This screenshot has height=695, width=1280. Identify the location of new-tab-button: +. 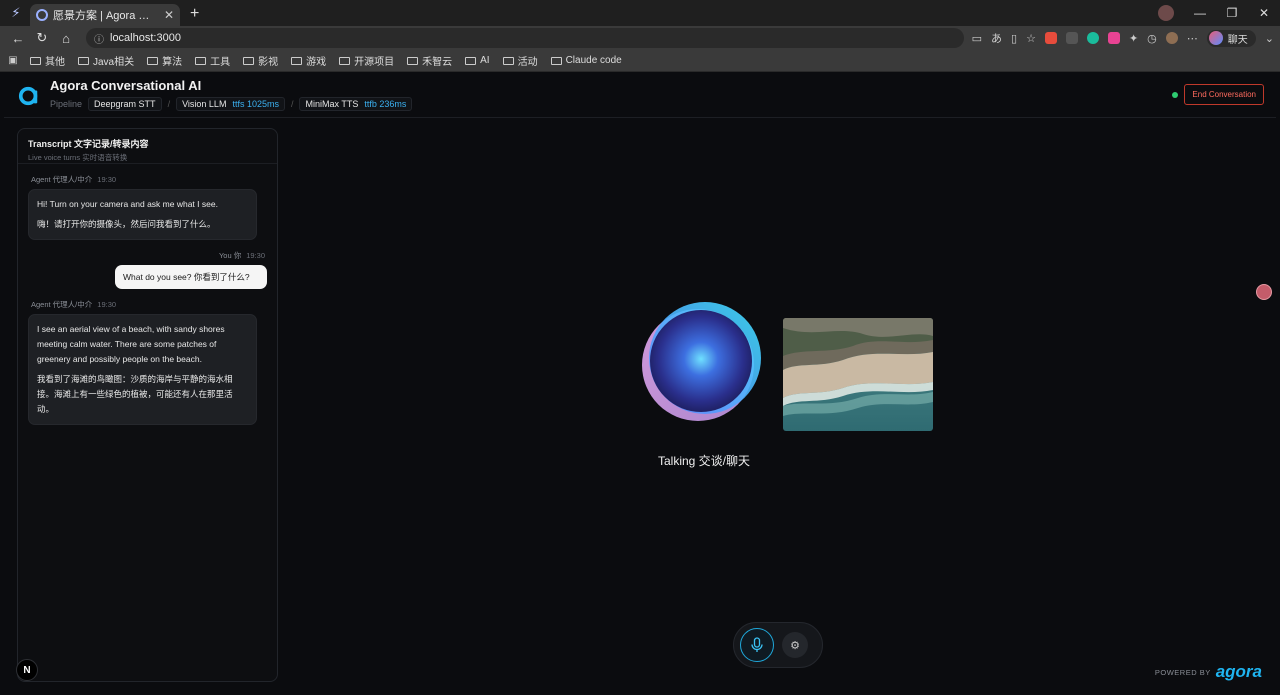
(194, 14).